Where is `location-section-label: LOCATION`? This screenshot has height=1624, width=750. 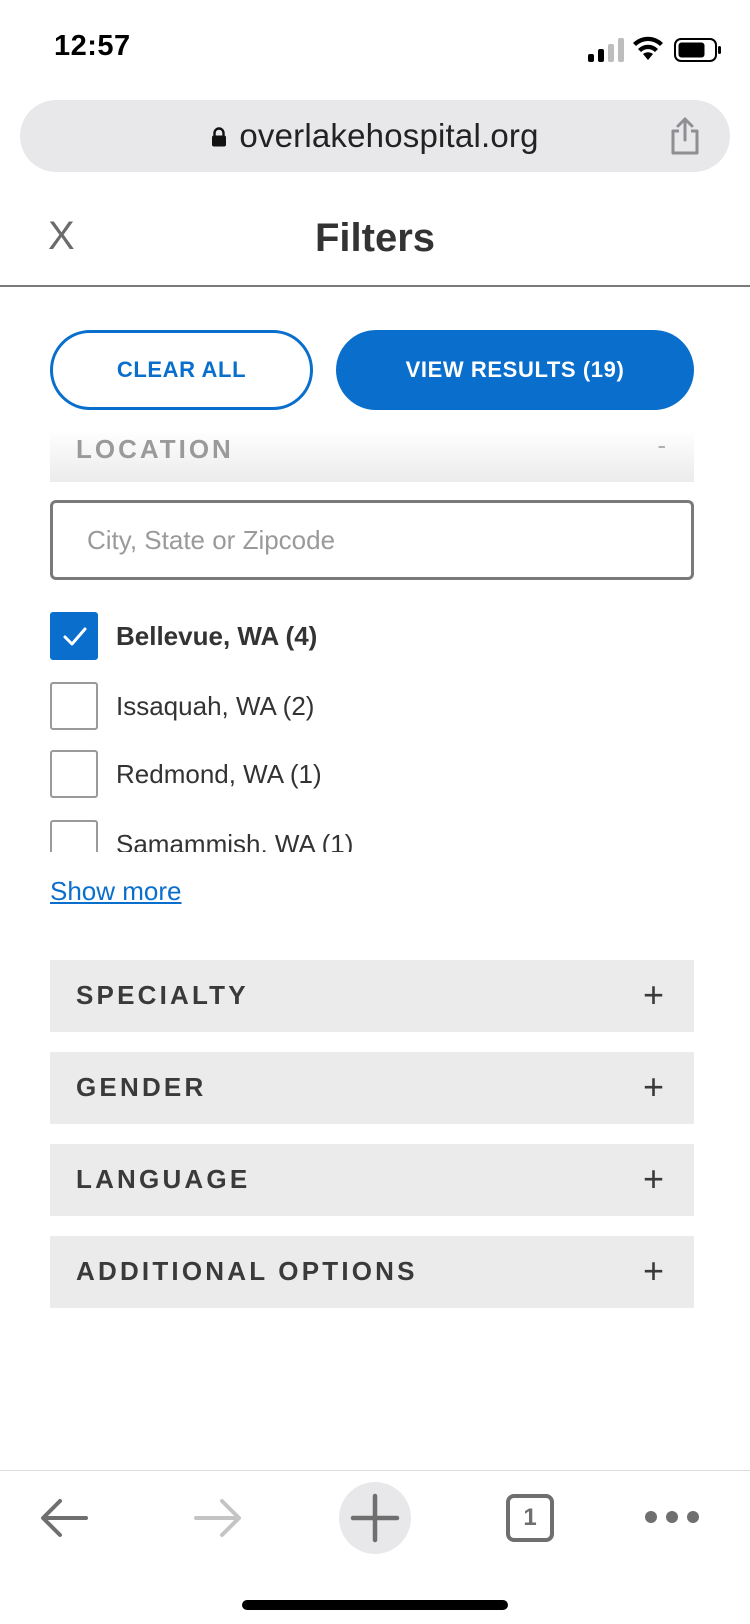 location-section-label: LOCATION is located at coordinates (155, 449).